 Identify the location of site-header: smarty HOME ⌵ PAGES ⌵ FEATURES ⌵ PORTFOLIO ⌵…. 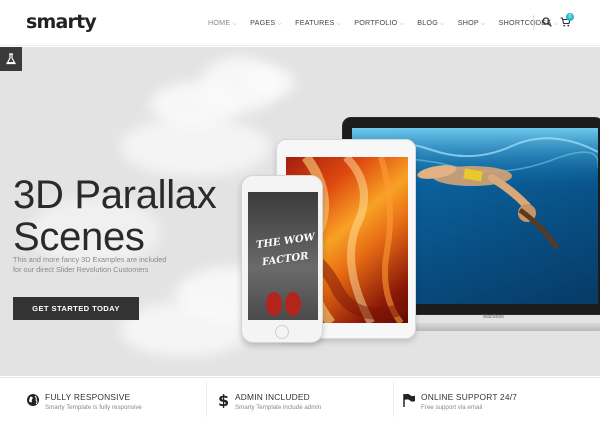
(300, 23).